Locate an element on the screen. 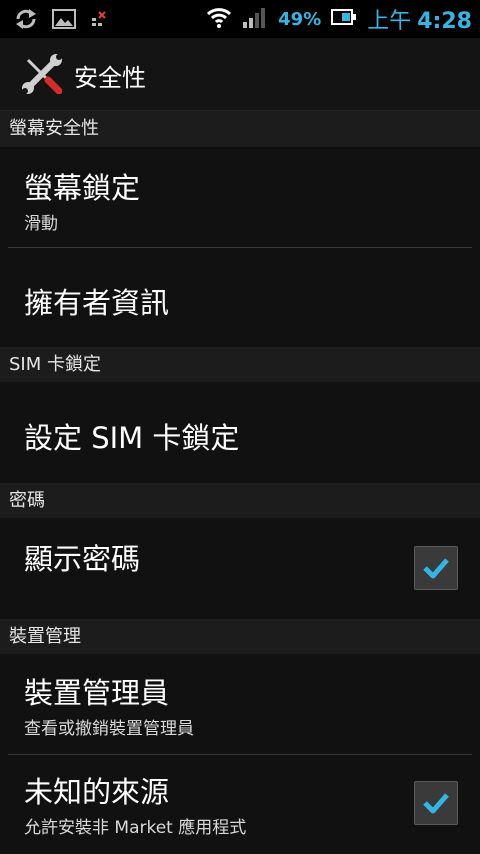  item-summary: 允許安裝非 Market 應用程式 is located at coordinates (135, 828).